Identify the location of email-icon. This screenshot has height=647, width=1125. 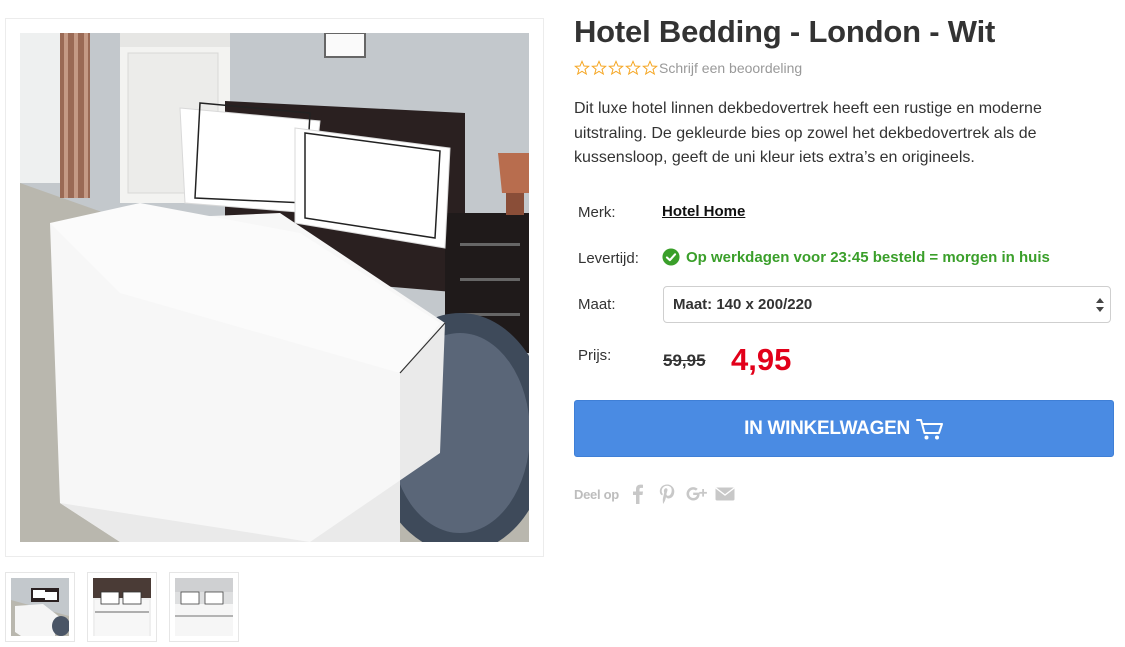
(725, 494).